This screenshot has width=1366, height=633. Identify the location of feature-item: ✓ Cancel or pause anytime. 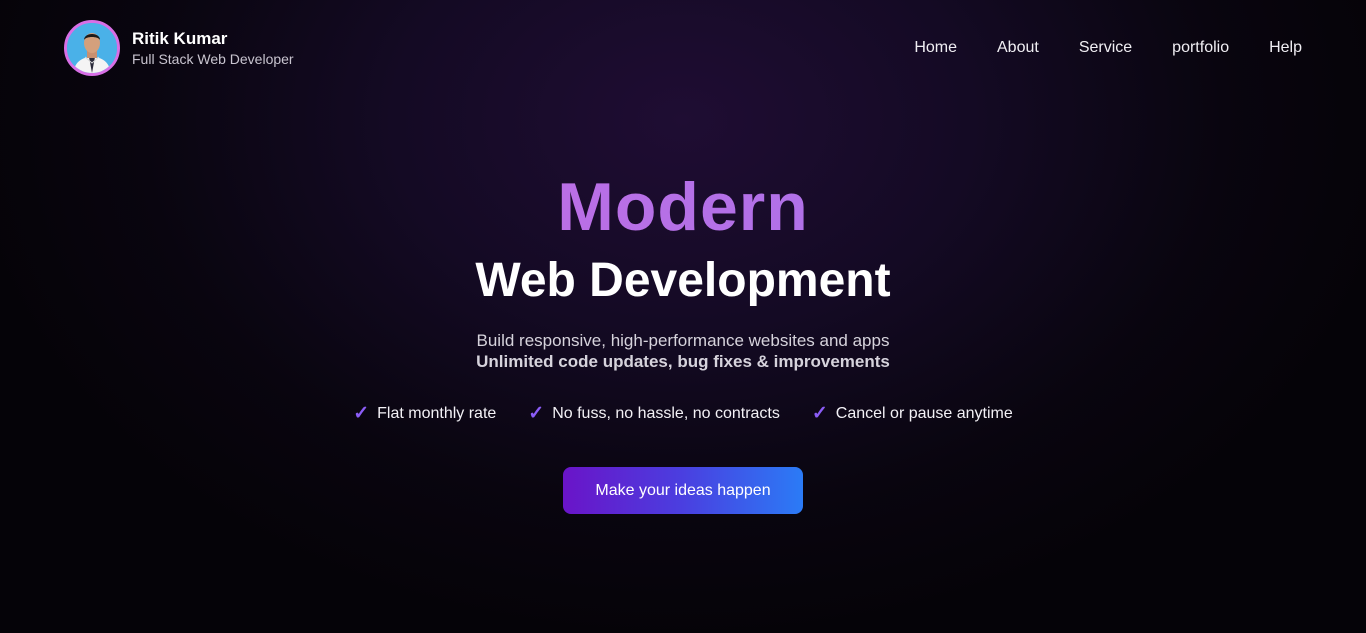
(912, 414).